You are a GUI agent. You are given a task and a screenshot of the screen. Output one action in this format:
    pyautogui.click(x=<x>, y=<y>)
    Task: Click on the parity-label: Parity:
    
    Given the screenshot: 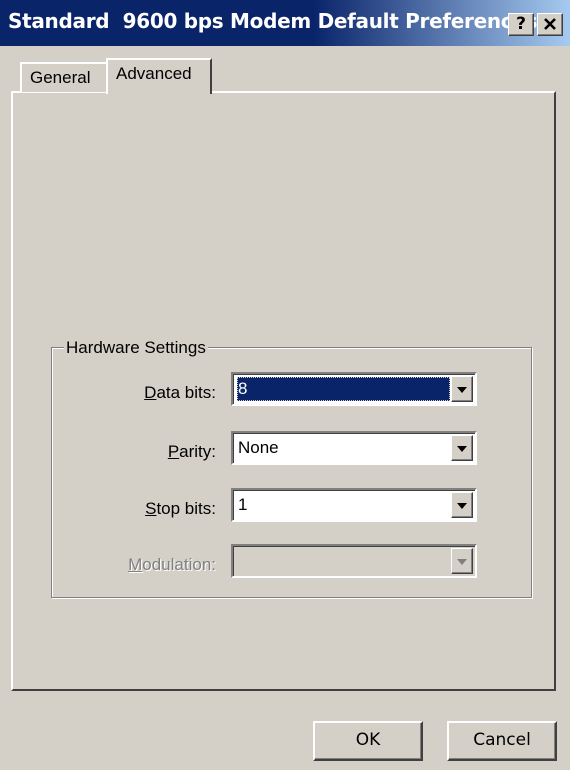 What is the action you would take?
    pyautogui.click(x=191, y=451)
    